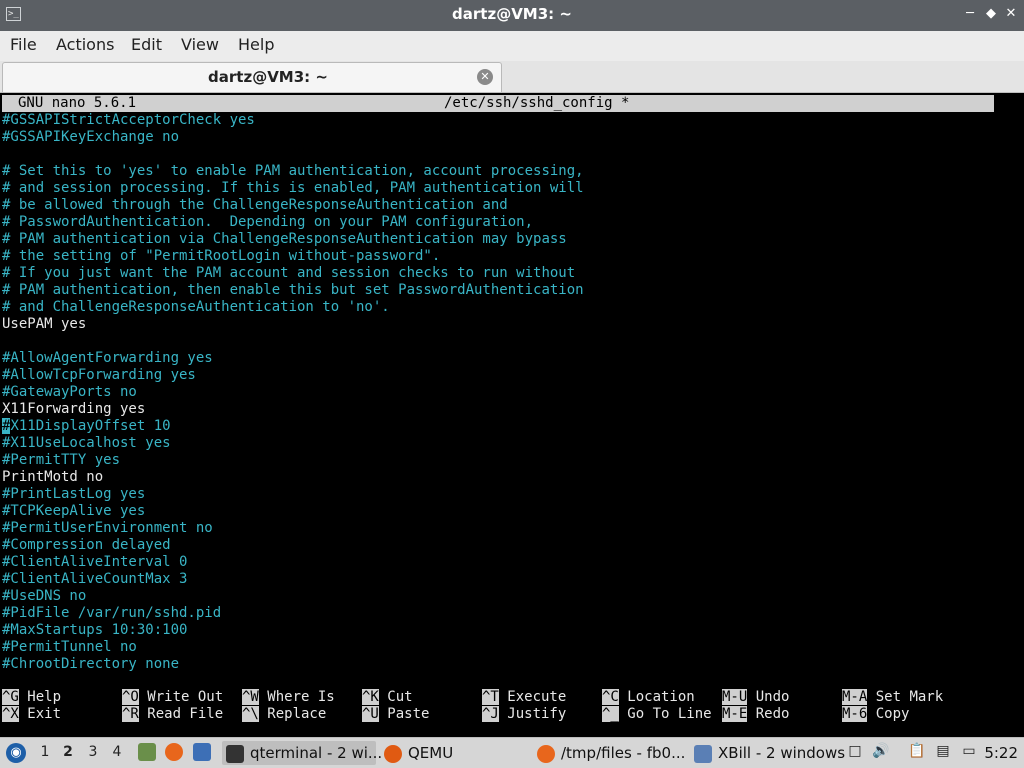 The height and width of the screenshot is (768, 1024). I want to click on editor-line: #UseDNS no, so click(293, 596).